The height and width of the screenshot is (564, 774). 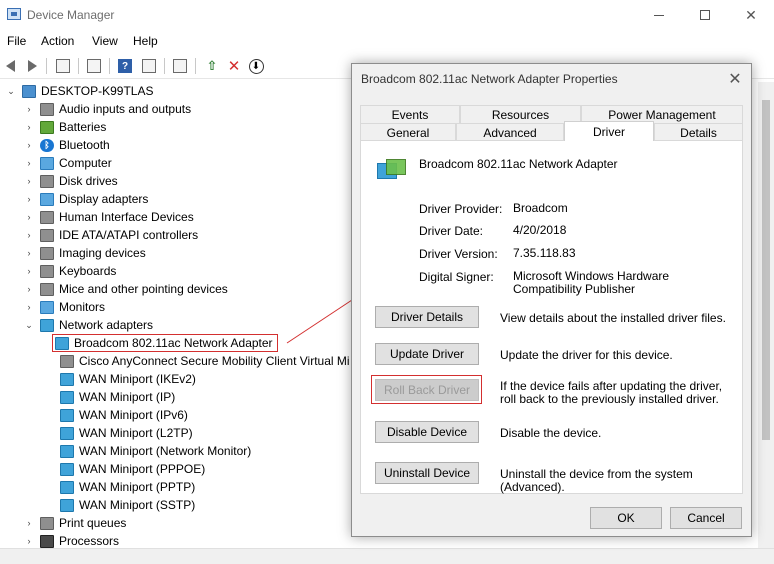 I want to click on maximize-icon, so click(x=705, y=15).